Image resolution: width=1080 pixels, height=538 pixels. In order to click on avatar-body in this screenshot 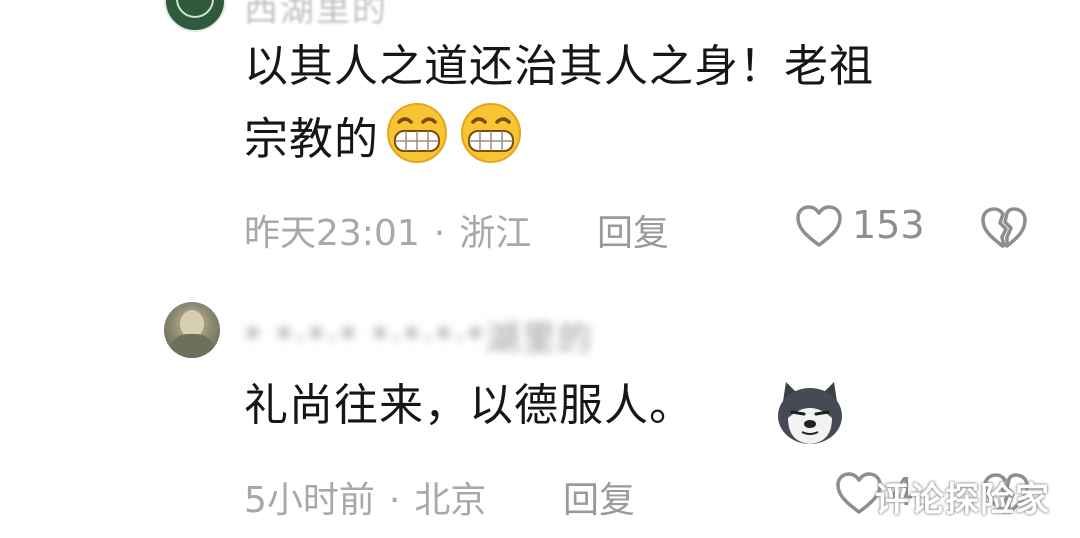, I will do `click(192, 346)`.